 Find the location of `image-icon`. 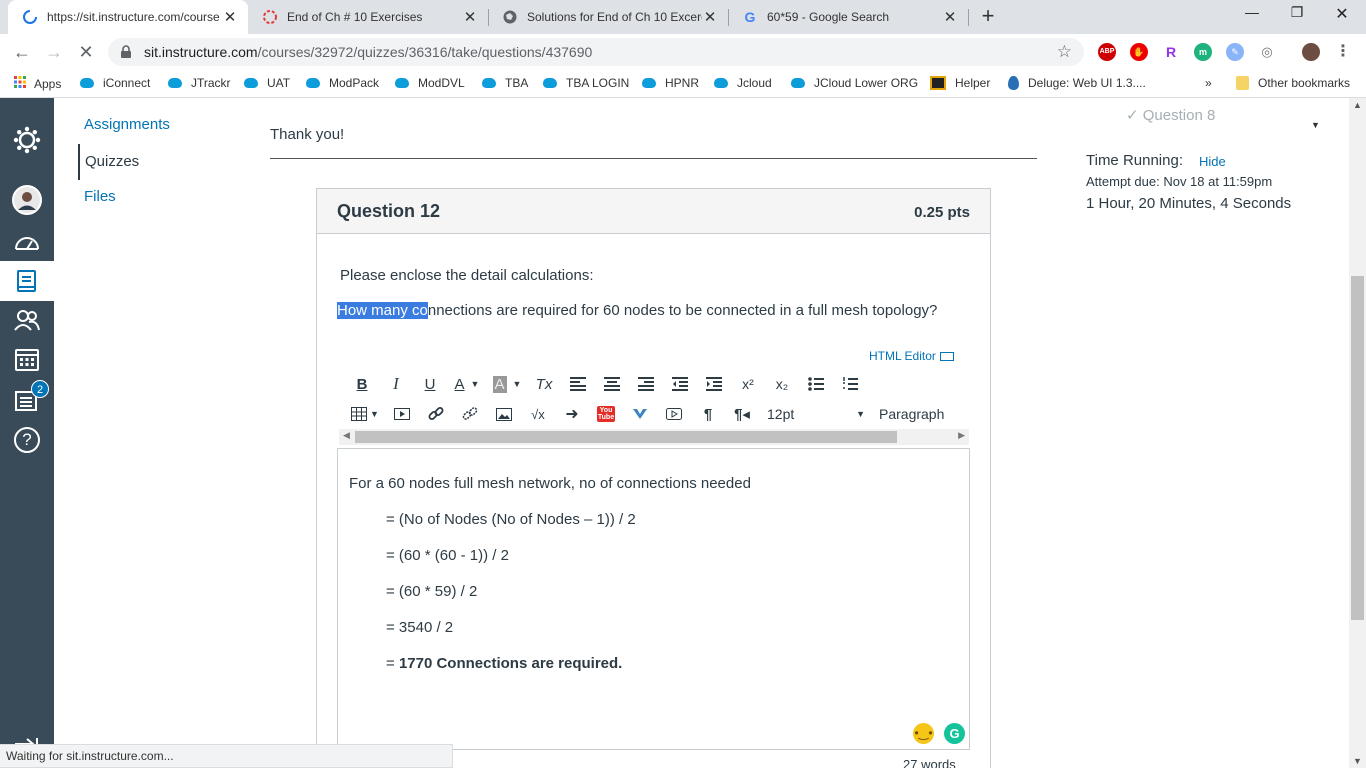

image-icon is located at coordinates (504, 414).